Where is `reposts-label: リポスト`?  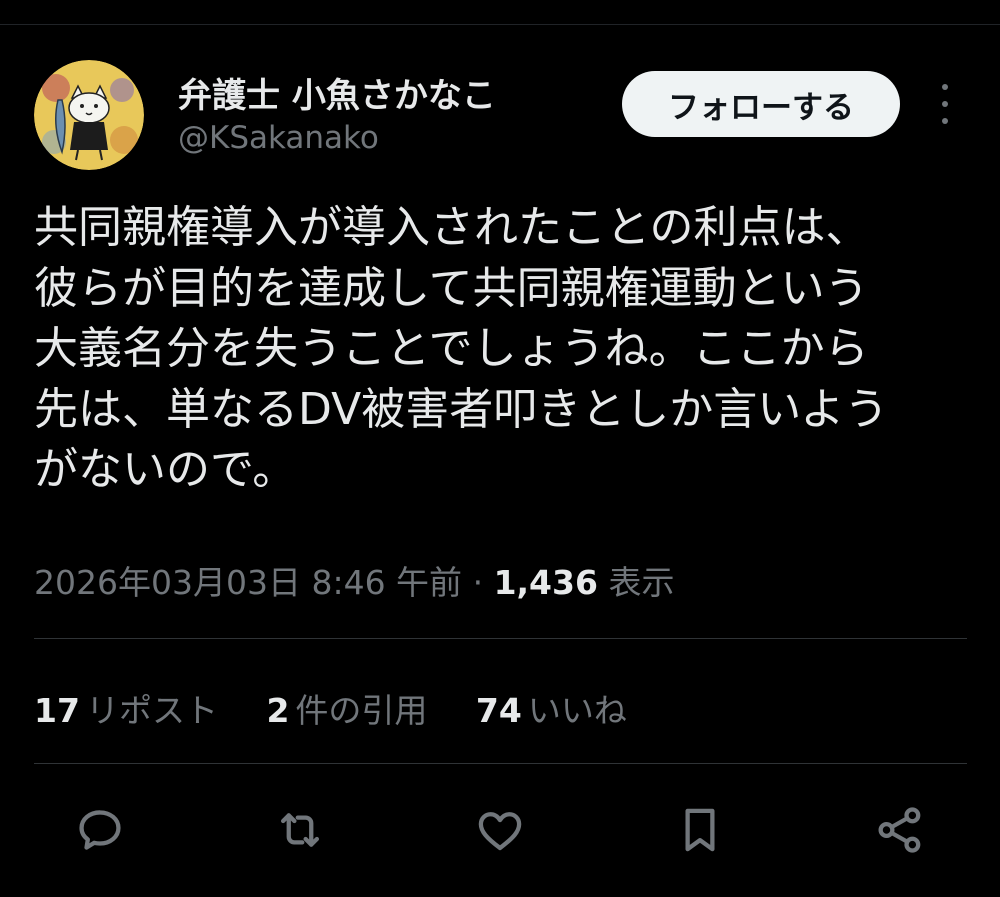
reposts-label: リポスト is located at coordinates (151, 710).